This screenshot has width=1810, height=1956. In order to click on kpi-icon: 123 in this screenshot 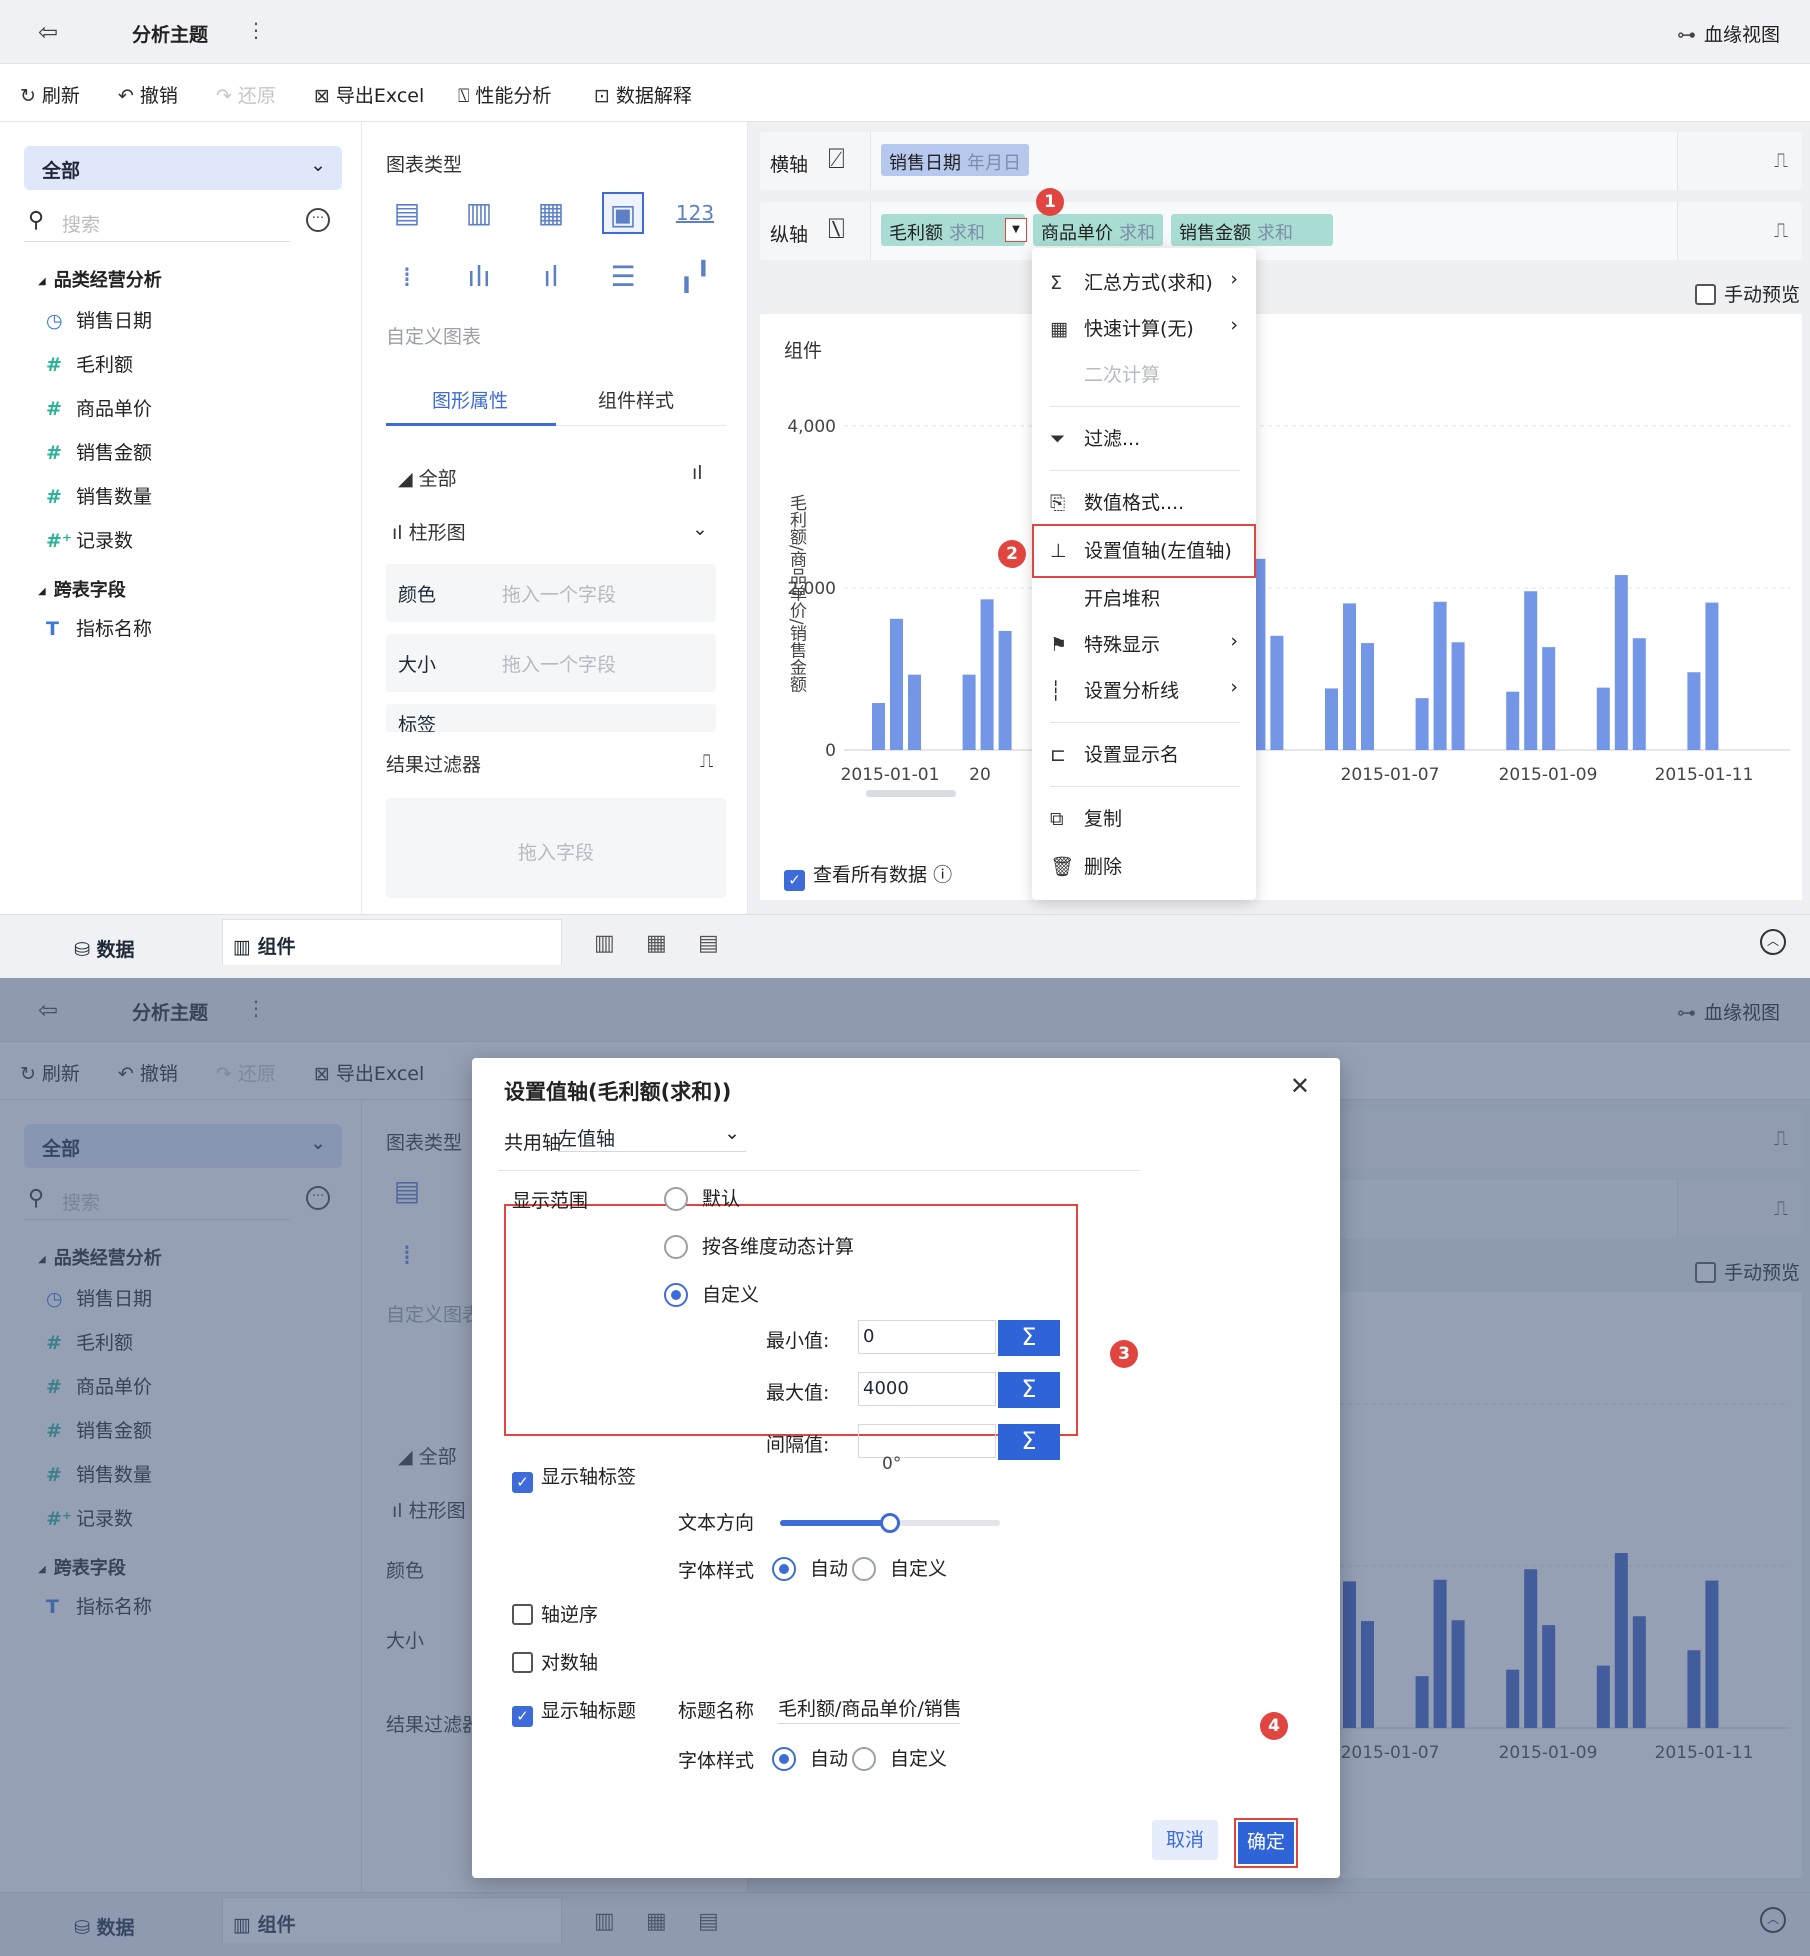, I will do `click(695, 213)`.